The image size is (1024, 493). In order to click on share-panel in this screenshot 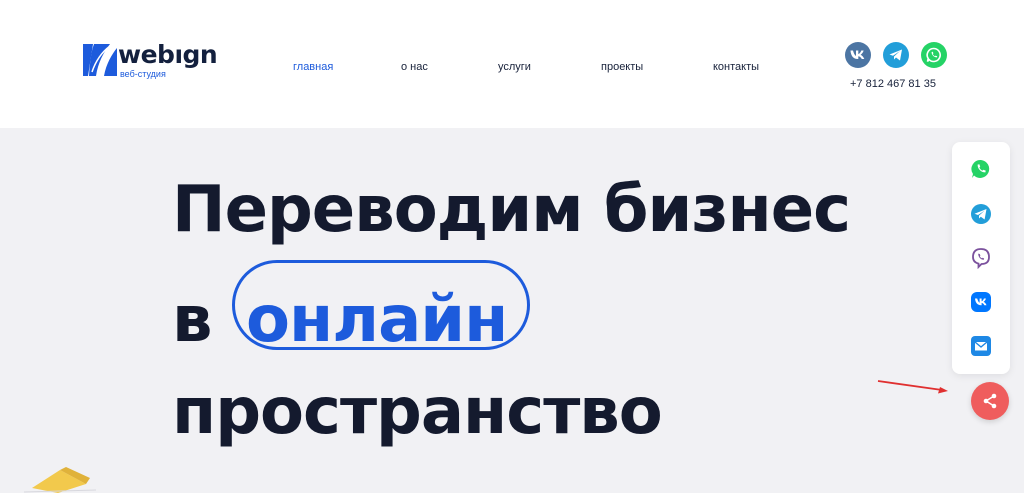, I will do `click(981, 258)`.